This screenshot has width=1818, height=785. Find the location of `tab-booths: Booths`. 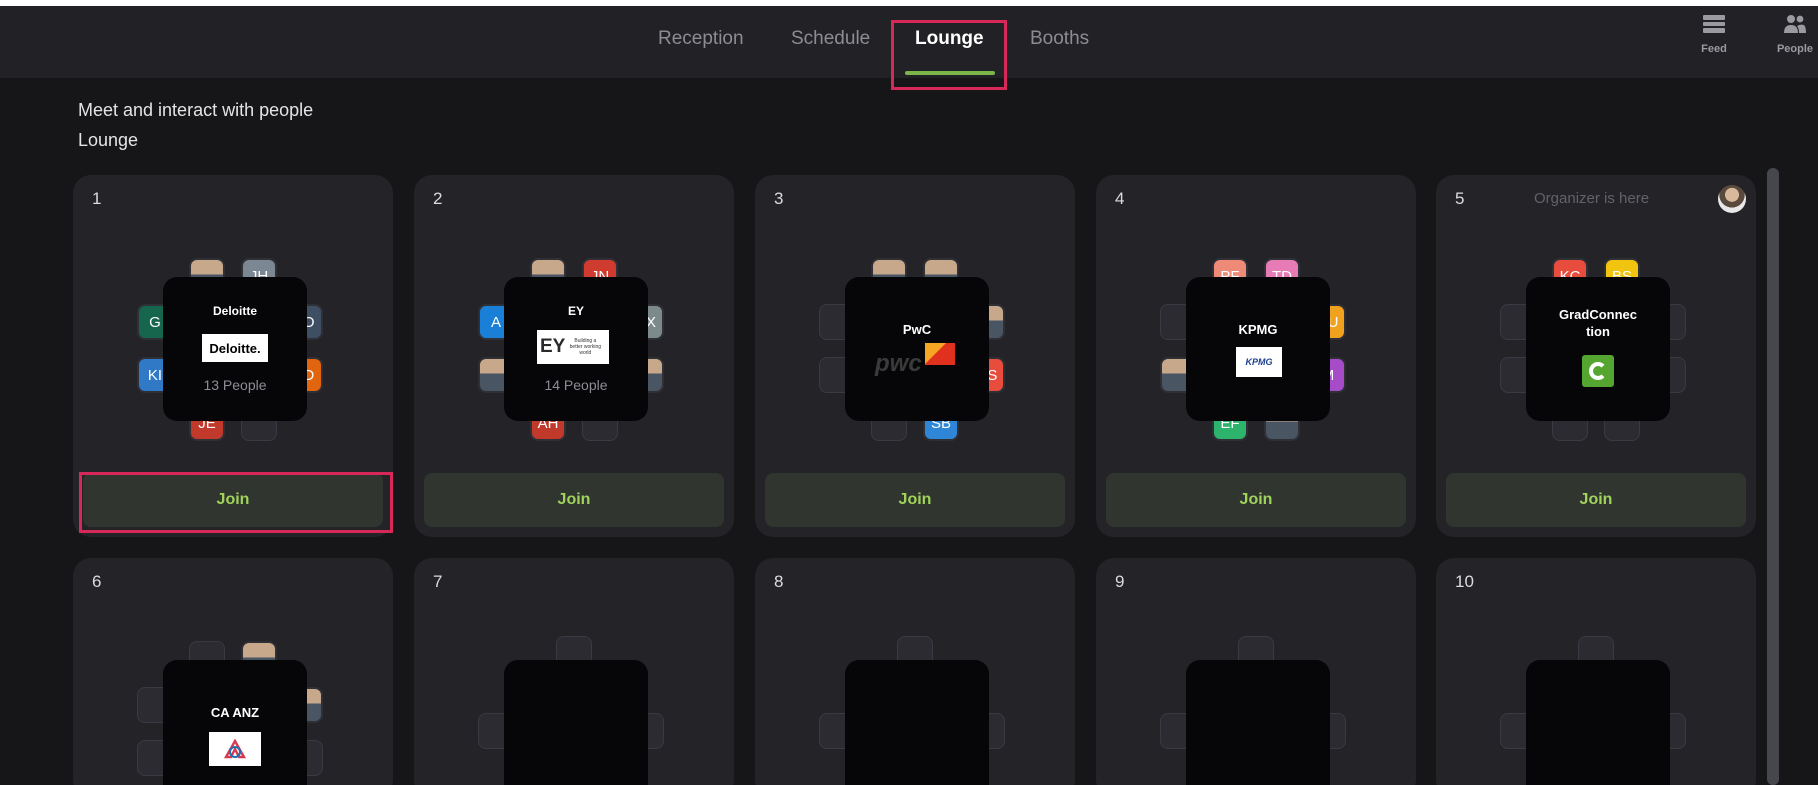

tab-booths: Booths is located at coordinates (1059, 39).